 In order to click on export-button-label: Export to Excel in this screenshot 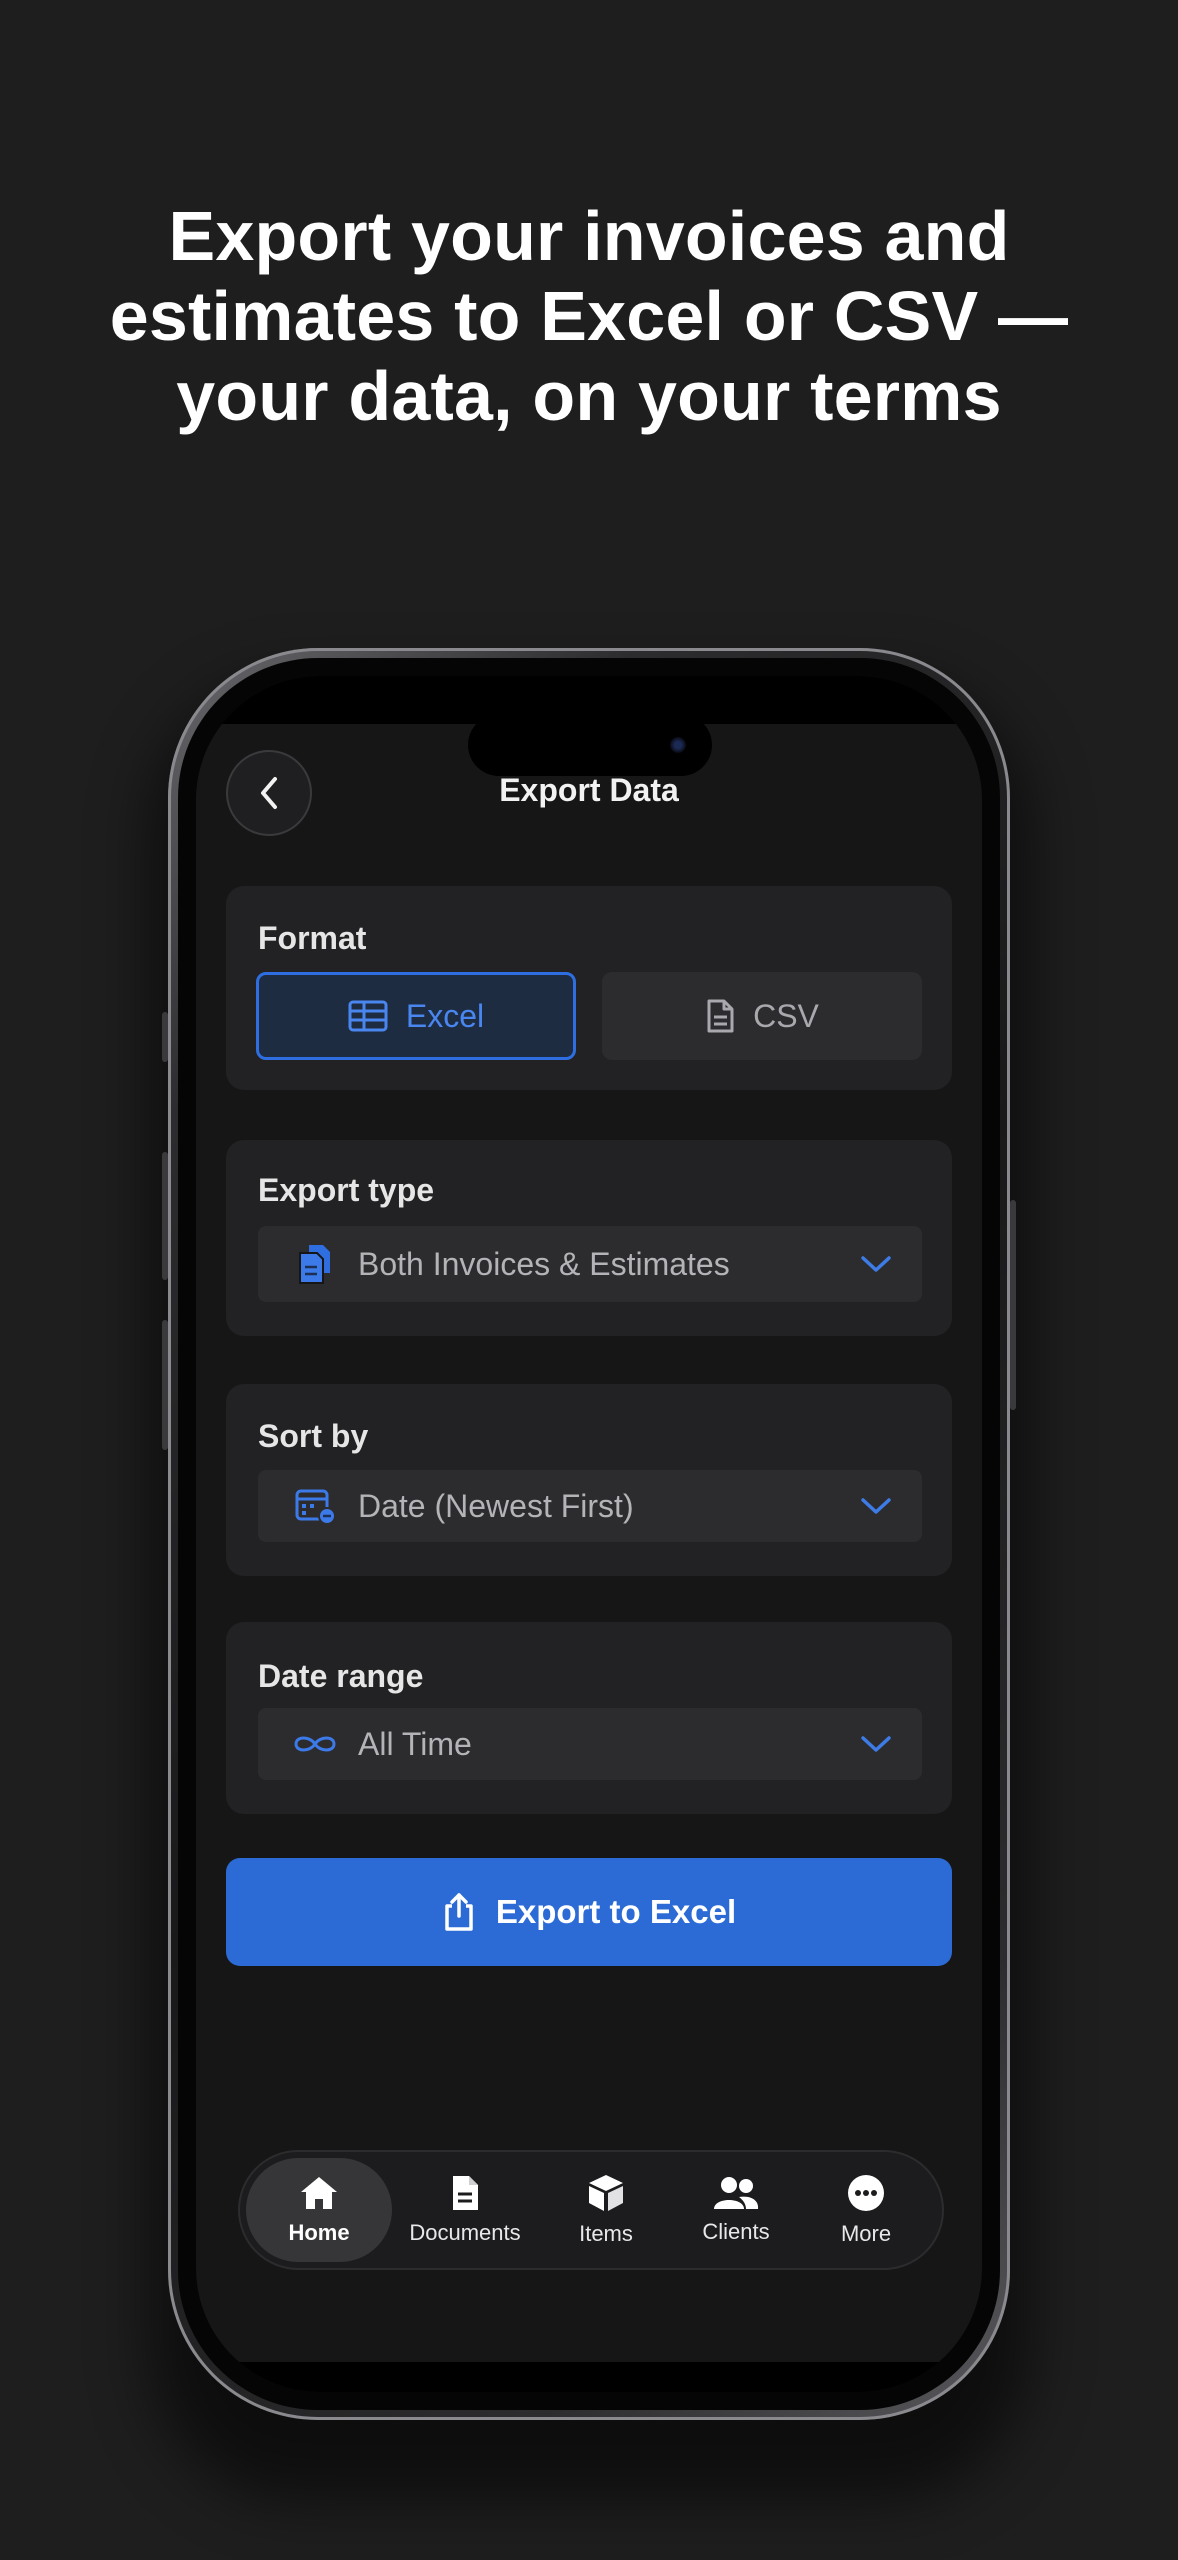, I will do `click(616, 1911)`.